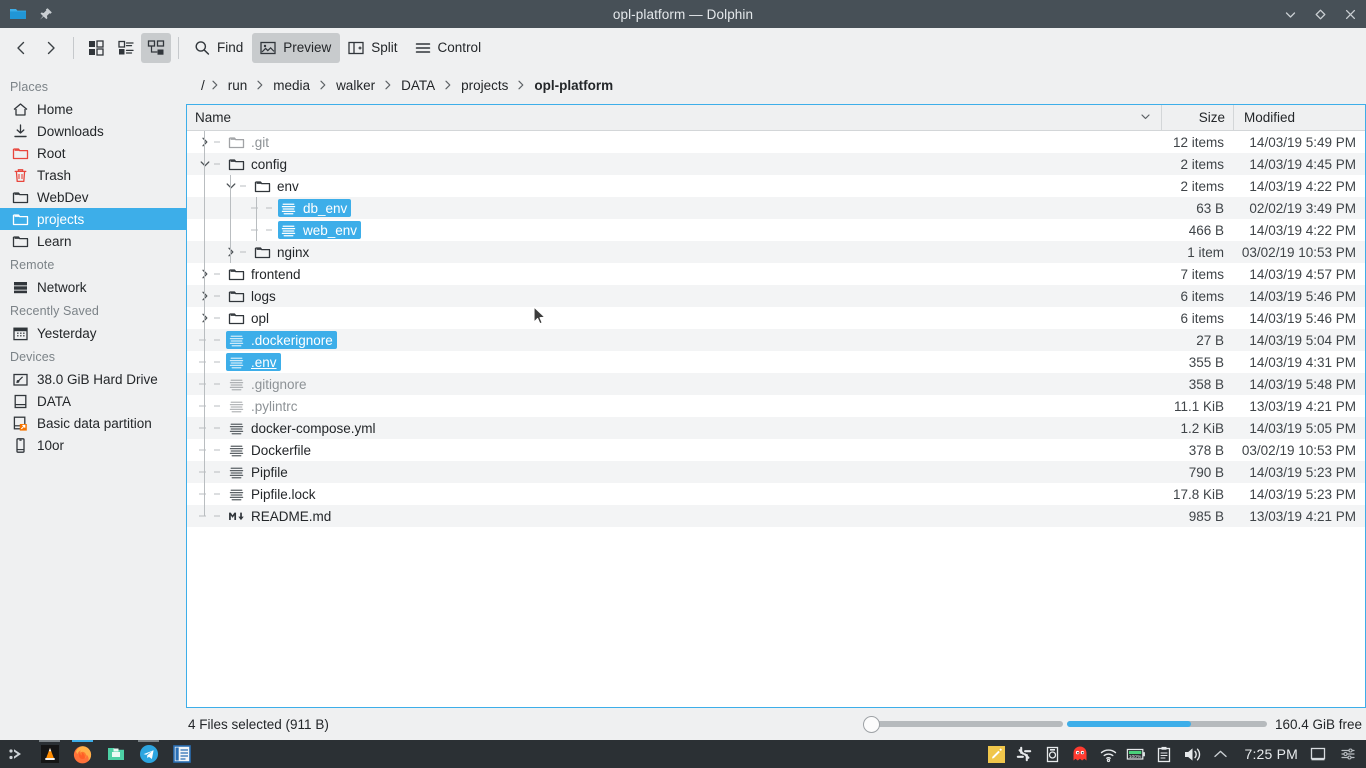 This screenshot has width=1366, height=768. I want to click on clock: 7:25 PM, so click(1271, 754).